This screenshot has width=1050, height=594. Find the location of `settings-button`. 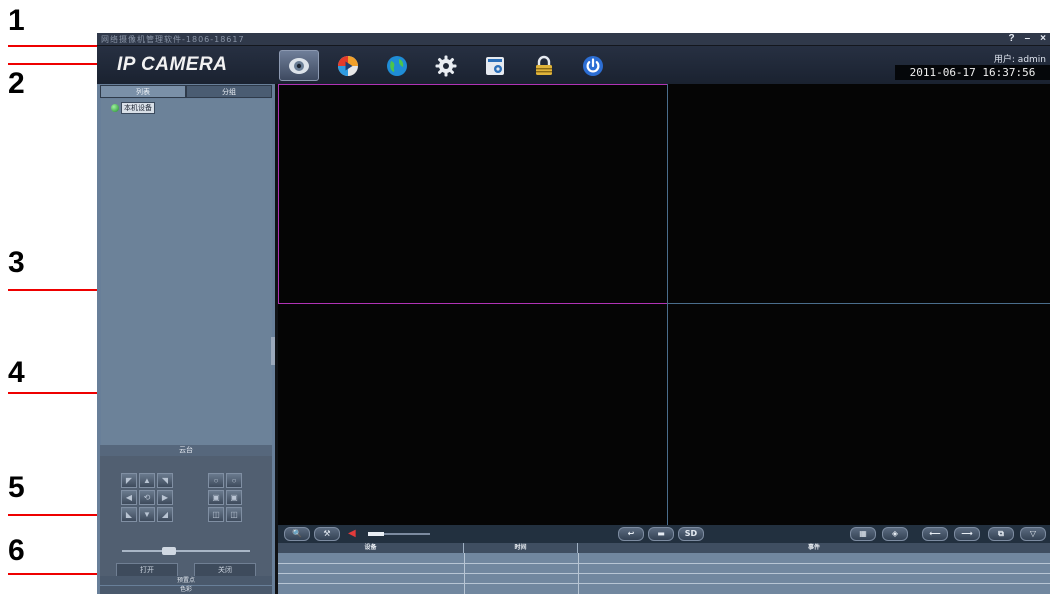

settings-button is located at coordinates (446, 65).